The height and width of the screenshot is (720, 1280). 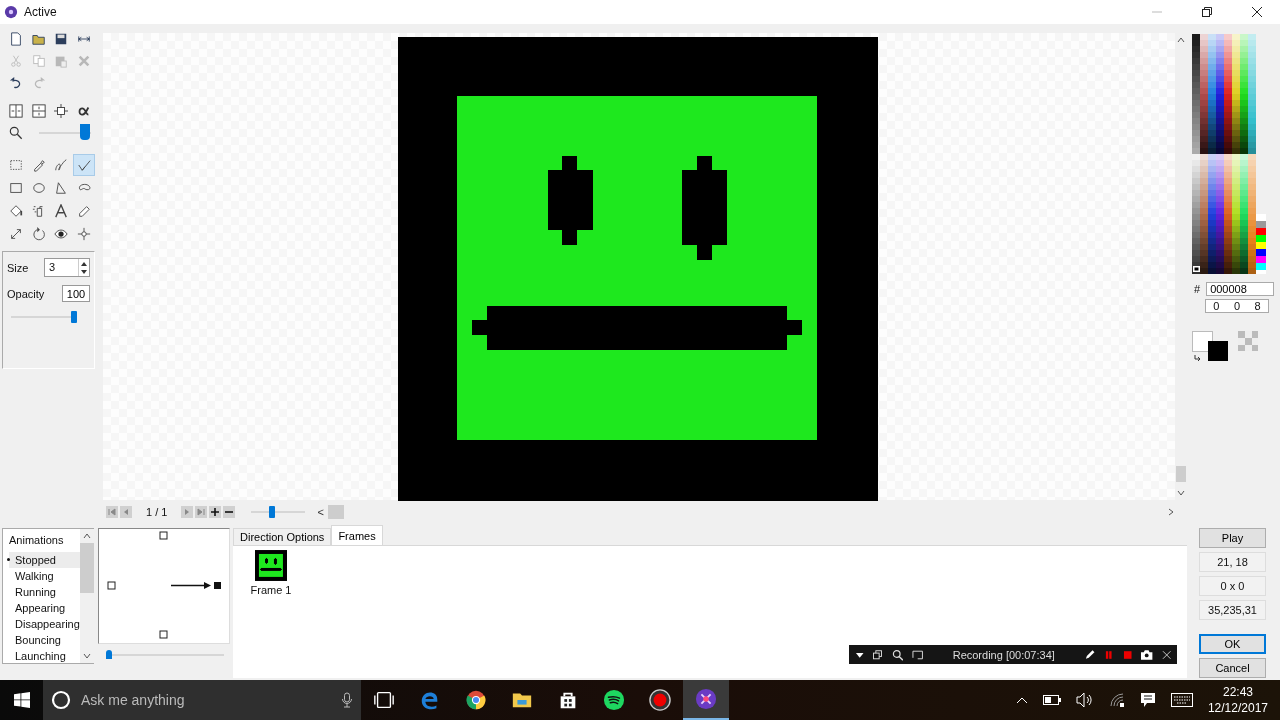 I want to click on spray-icon, so click(x=38, y=211).